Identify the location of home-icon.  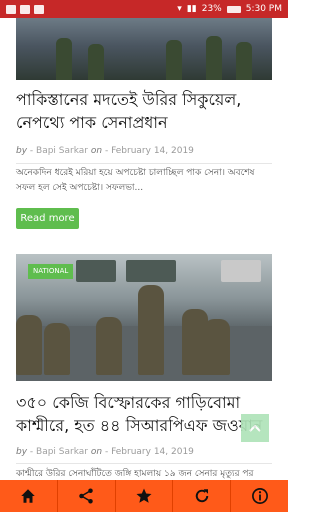
(28, 496).